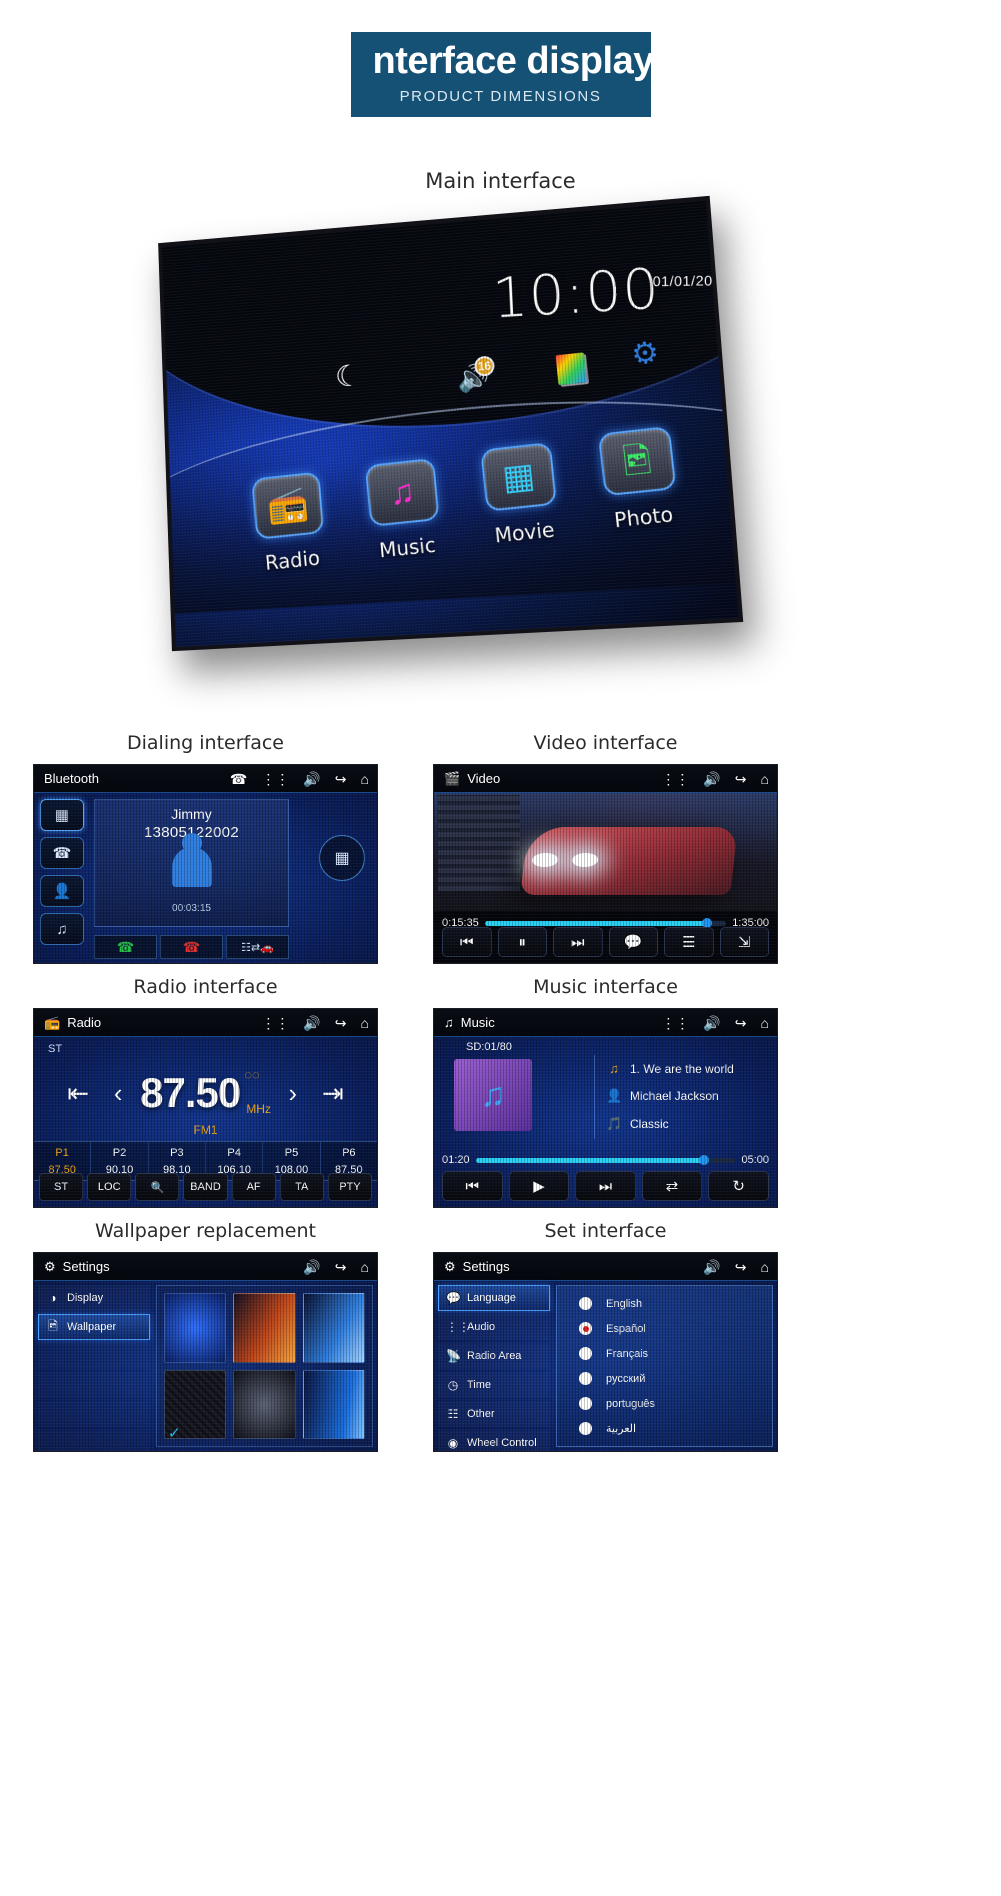 The width and height of the screenshot is (1001, 1896). I want to click on preset-slot: P4, so click(234, 1153).